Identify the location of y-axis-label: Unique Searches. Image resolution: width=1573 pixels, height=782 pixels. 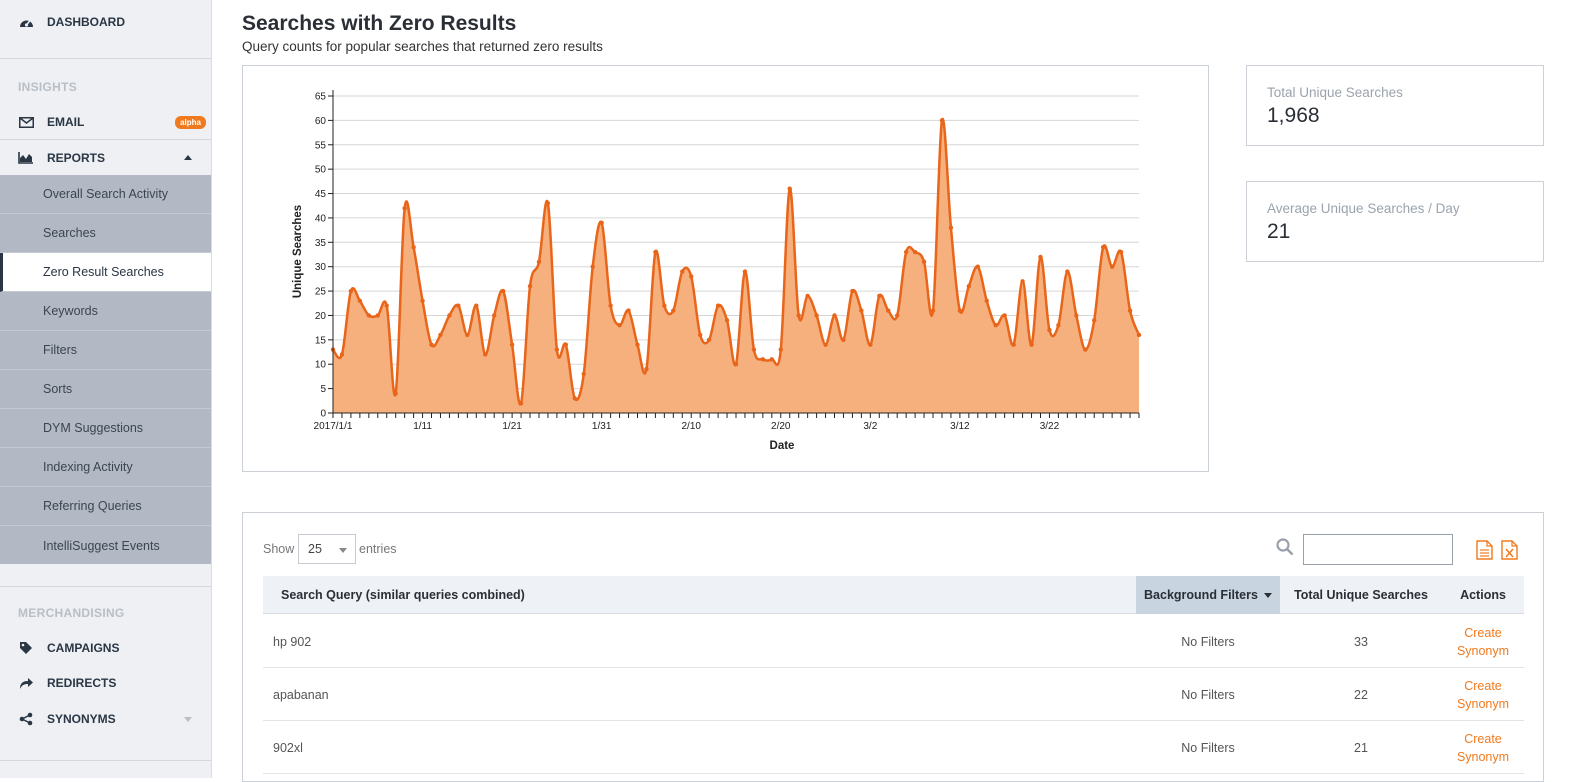
(298, 251).